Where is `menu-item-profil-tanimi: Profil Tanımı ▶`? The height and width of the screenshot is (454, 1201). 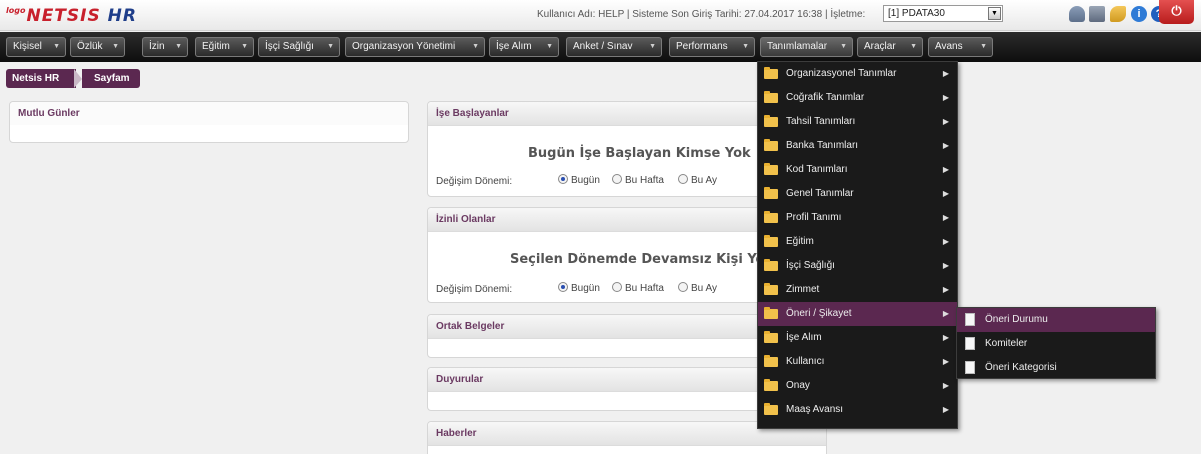 menu-item-profil-tanimi: Profil Tanımı ▶ is located at coordinates (857, 218).